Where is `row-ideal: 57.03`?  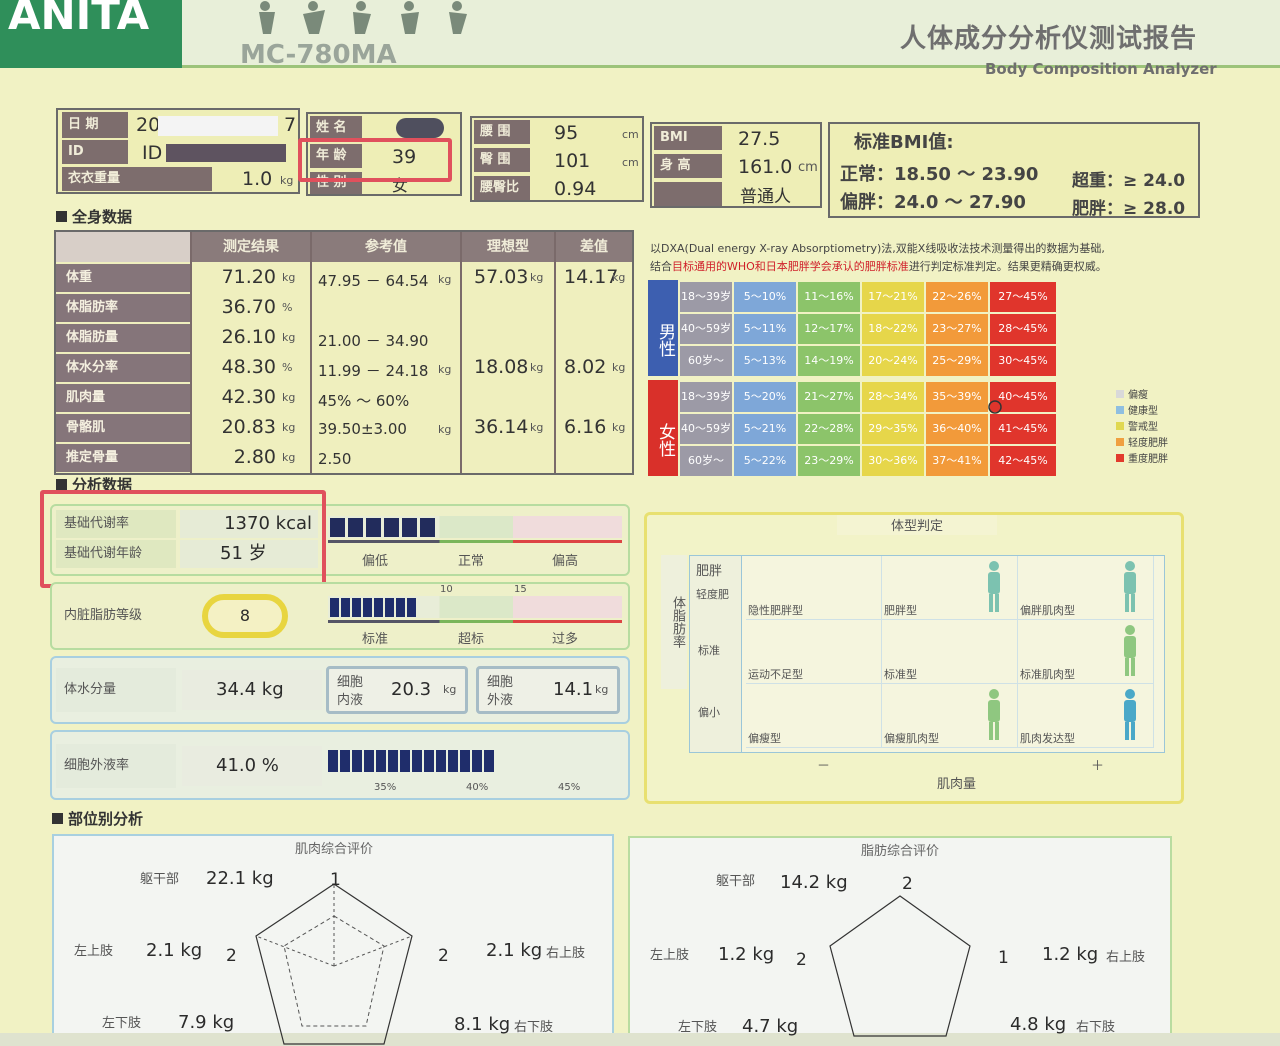
row-ideal: 57.03 is located at coordinates (501, 277).